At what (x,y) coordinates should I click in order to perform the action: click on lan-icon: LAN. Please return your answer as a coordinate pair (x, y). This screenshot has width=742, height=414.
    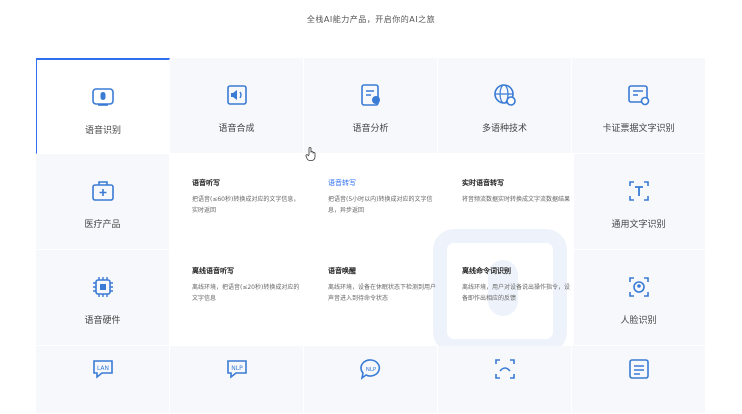
    Looking at the image, I should click on (102, 369).